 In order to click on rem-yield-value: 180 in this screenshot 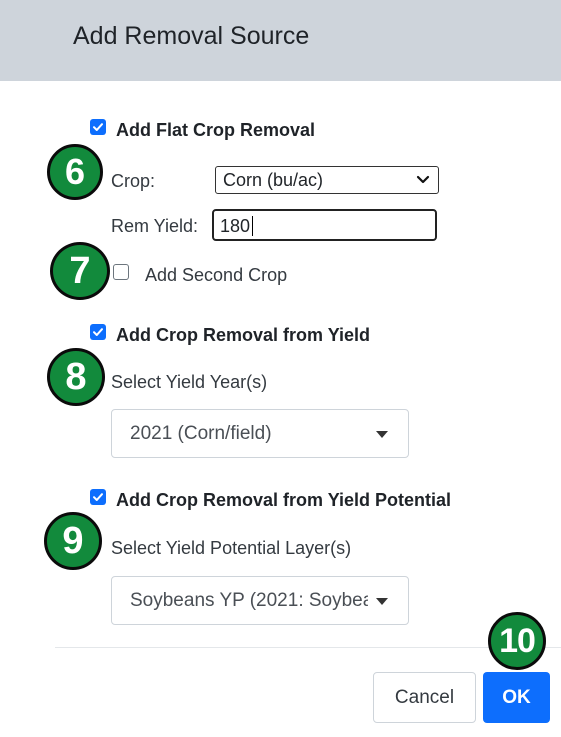, I will do `click(235, 226)`.